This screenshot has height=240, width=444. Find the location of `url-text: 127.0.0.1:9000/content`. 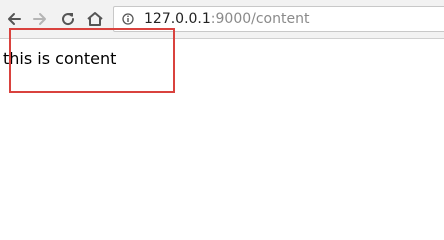

url-text: 127.0.0.1:9000/content is located at coordinates (226, 19).